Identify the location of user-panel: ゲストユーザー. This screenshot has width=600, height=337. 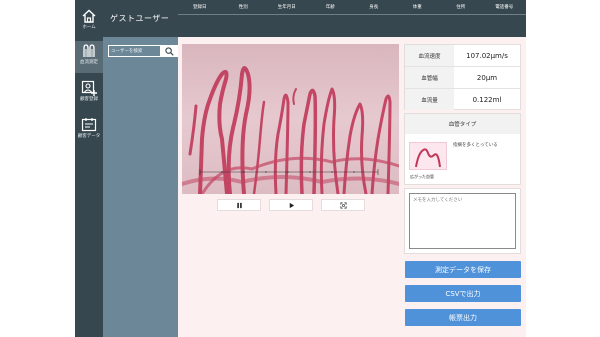
(140, 168).